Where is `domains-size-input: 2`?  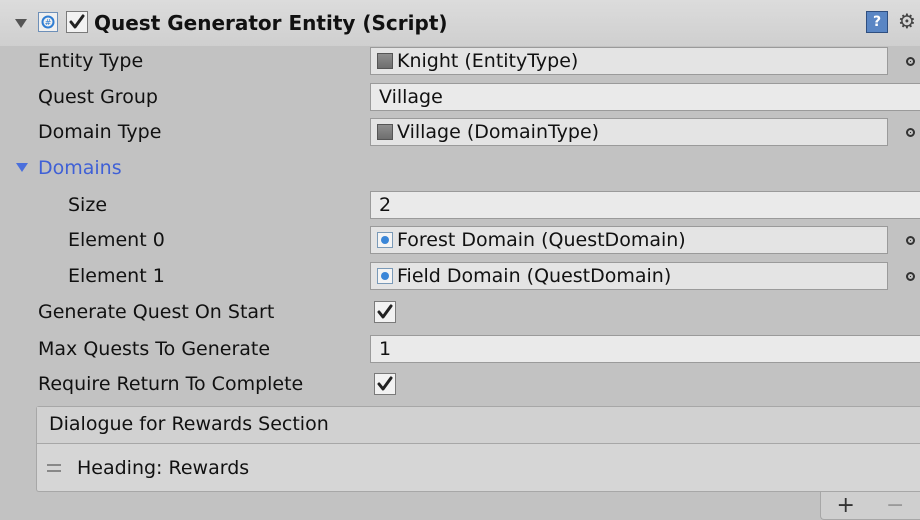
domains-size-input: 2 is located at coordinates (645, 205).